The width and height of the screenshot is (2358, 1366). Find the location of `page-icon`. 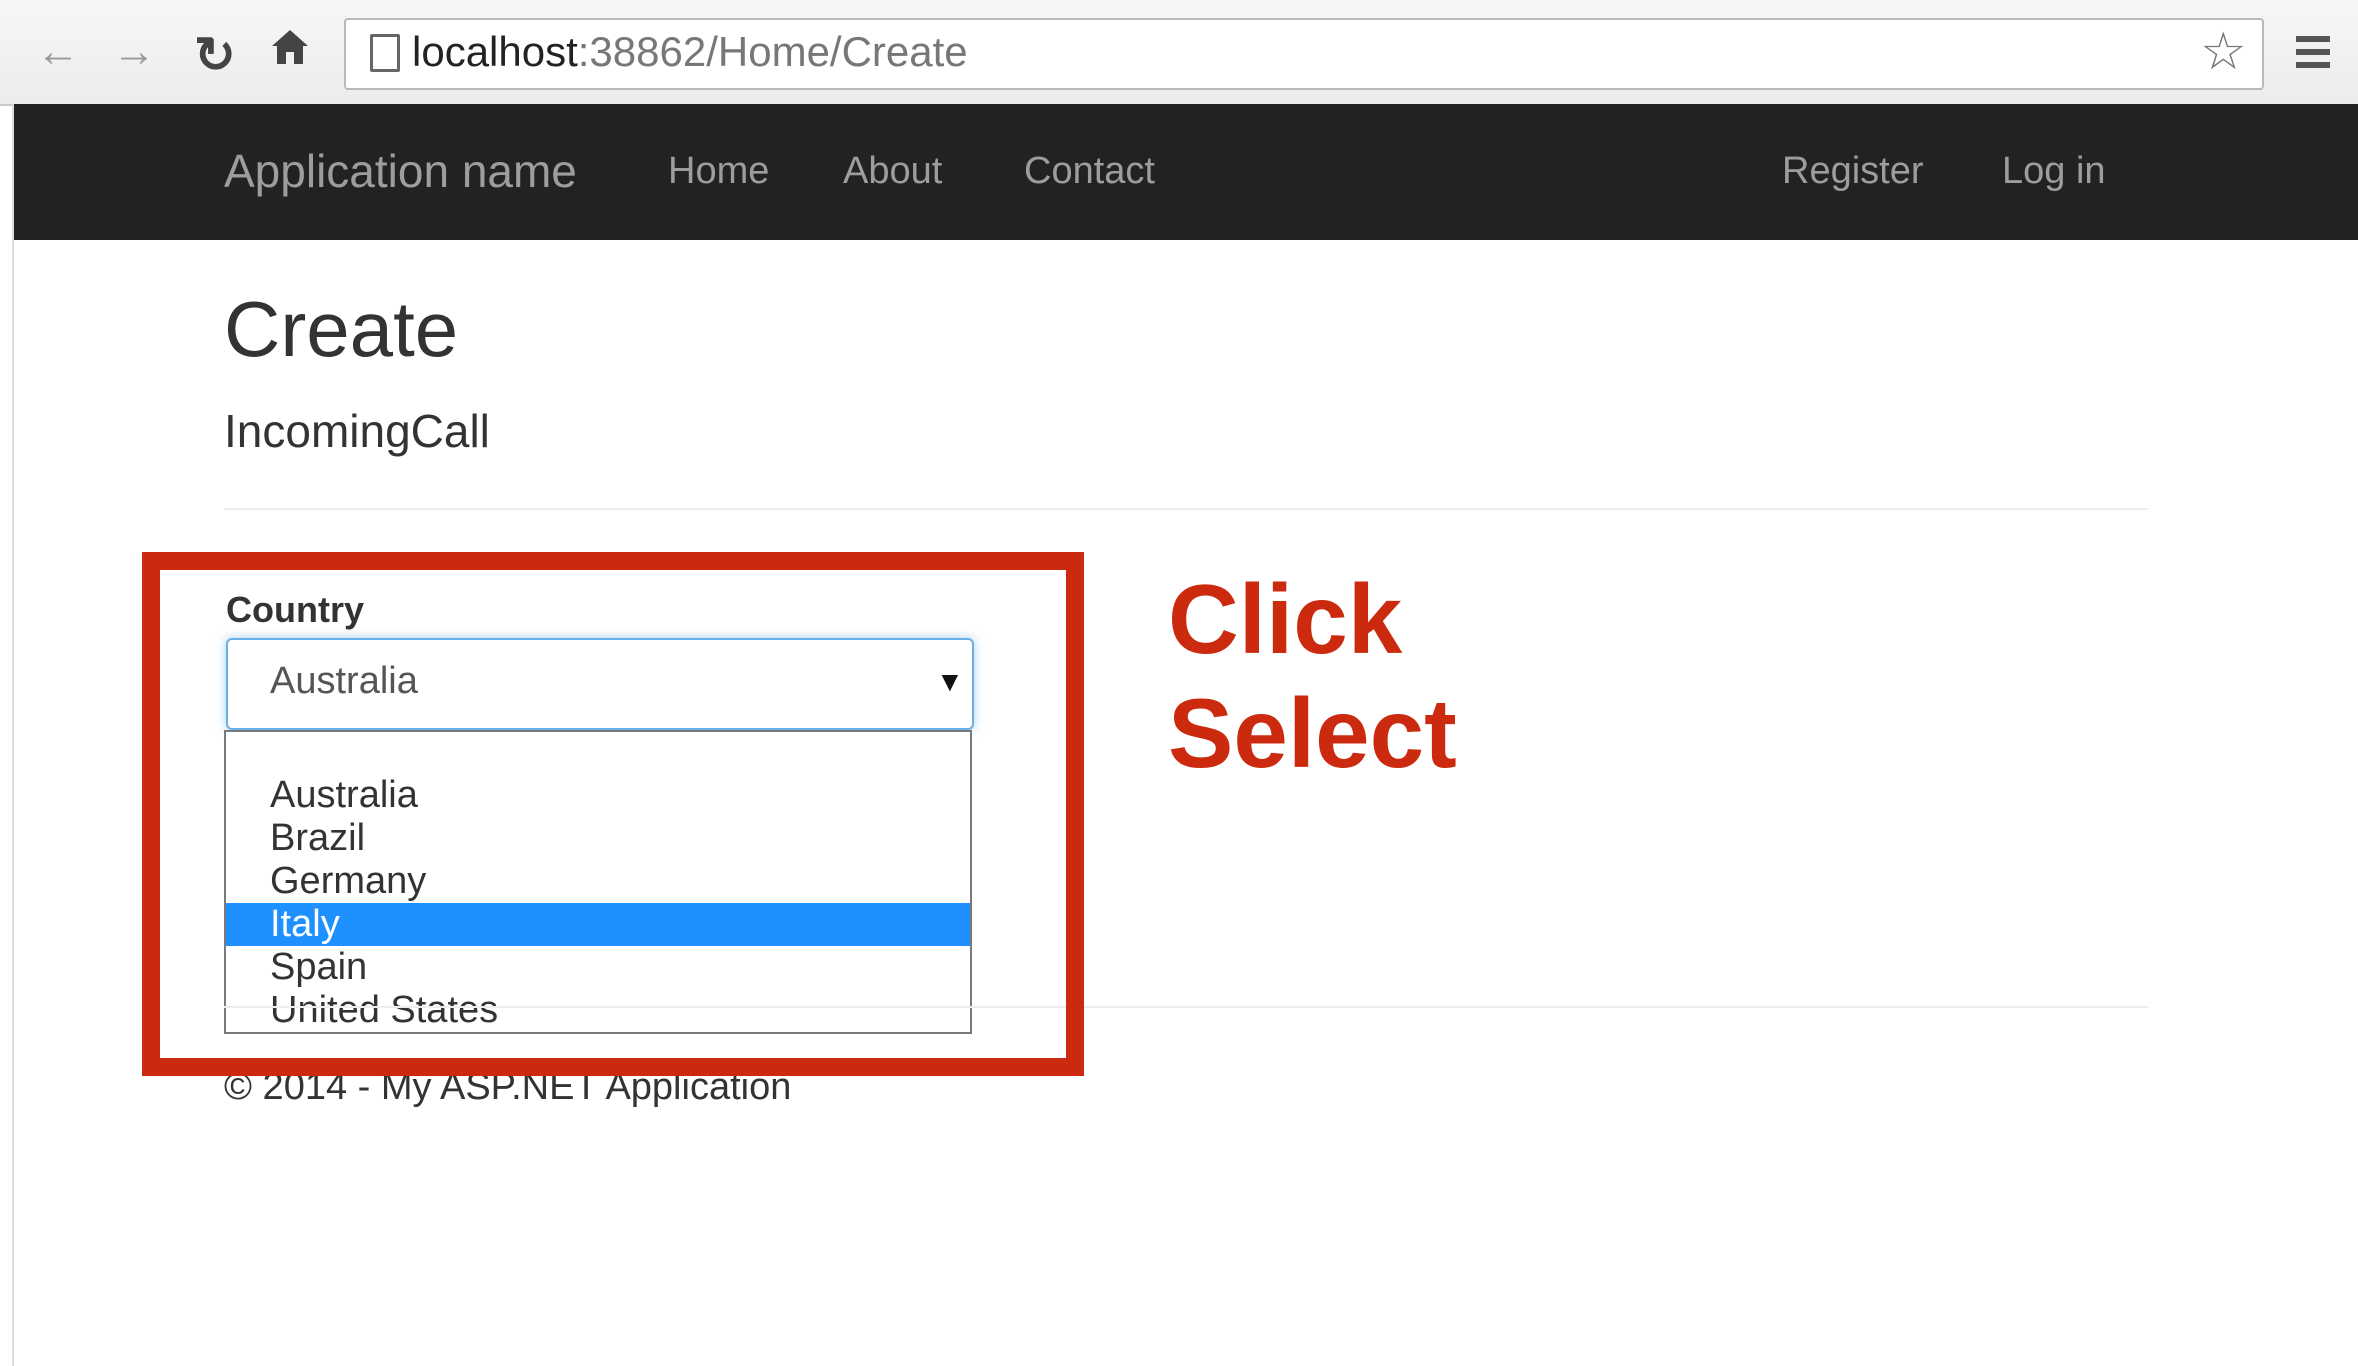

page-icon is located at coordinates (385, 53).